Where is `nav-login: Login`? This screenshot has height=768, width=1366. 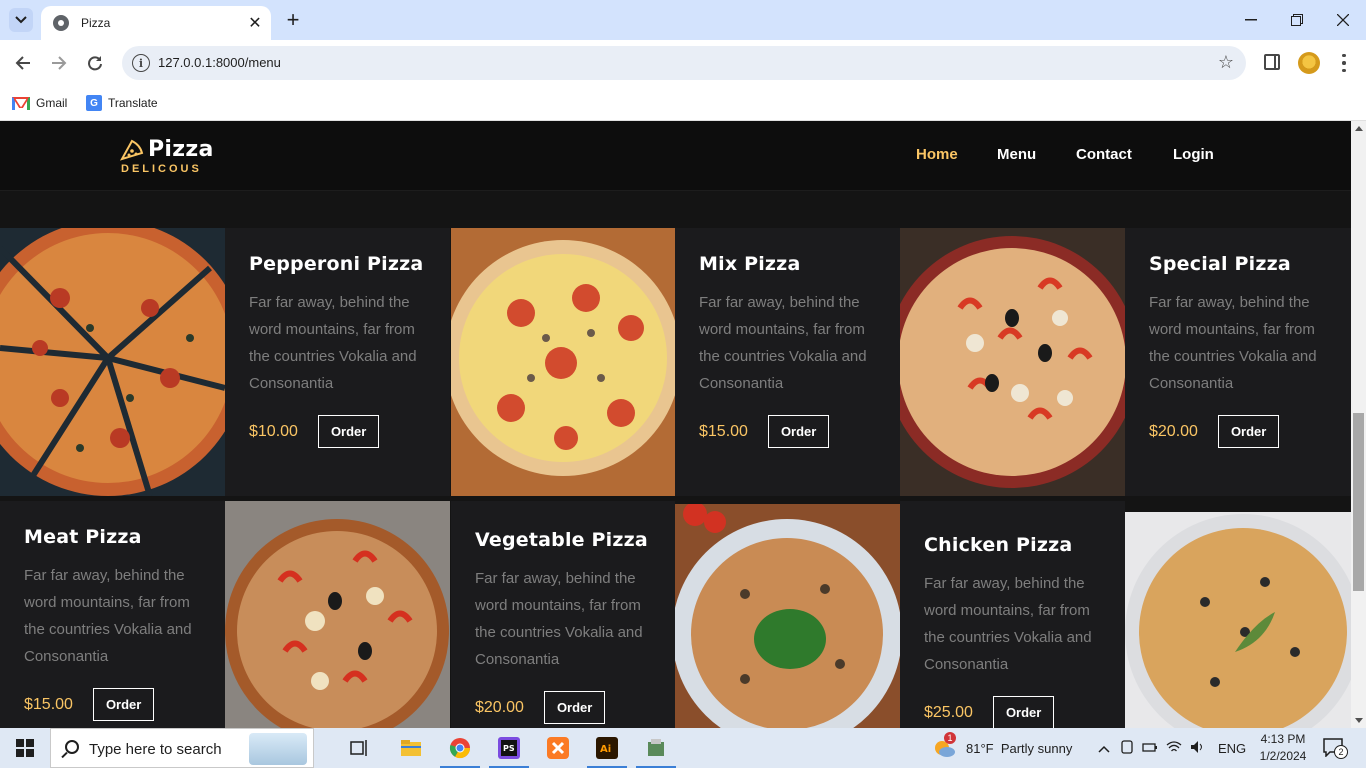
nav-login: Login is located at coordinates (1193, 154).